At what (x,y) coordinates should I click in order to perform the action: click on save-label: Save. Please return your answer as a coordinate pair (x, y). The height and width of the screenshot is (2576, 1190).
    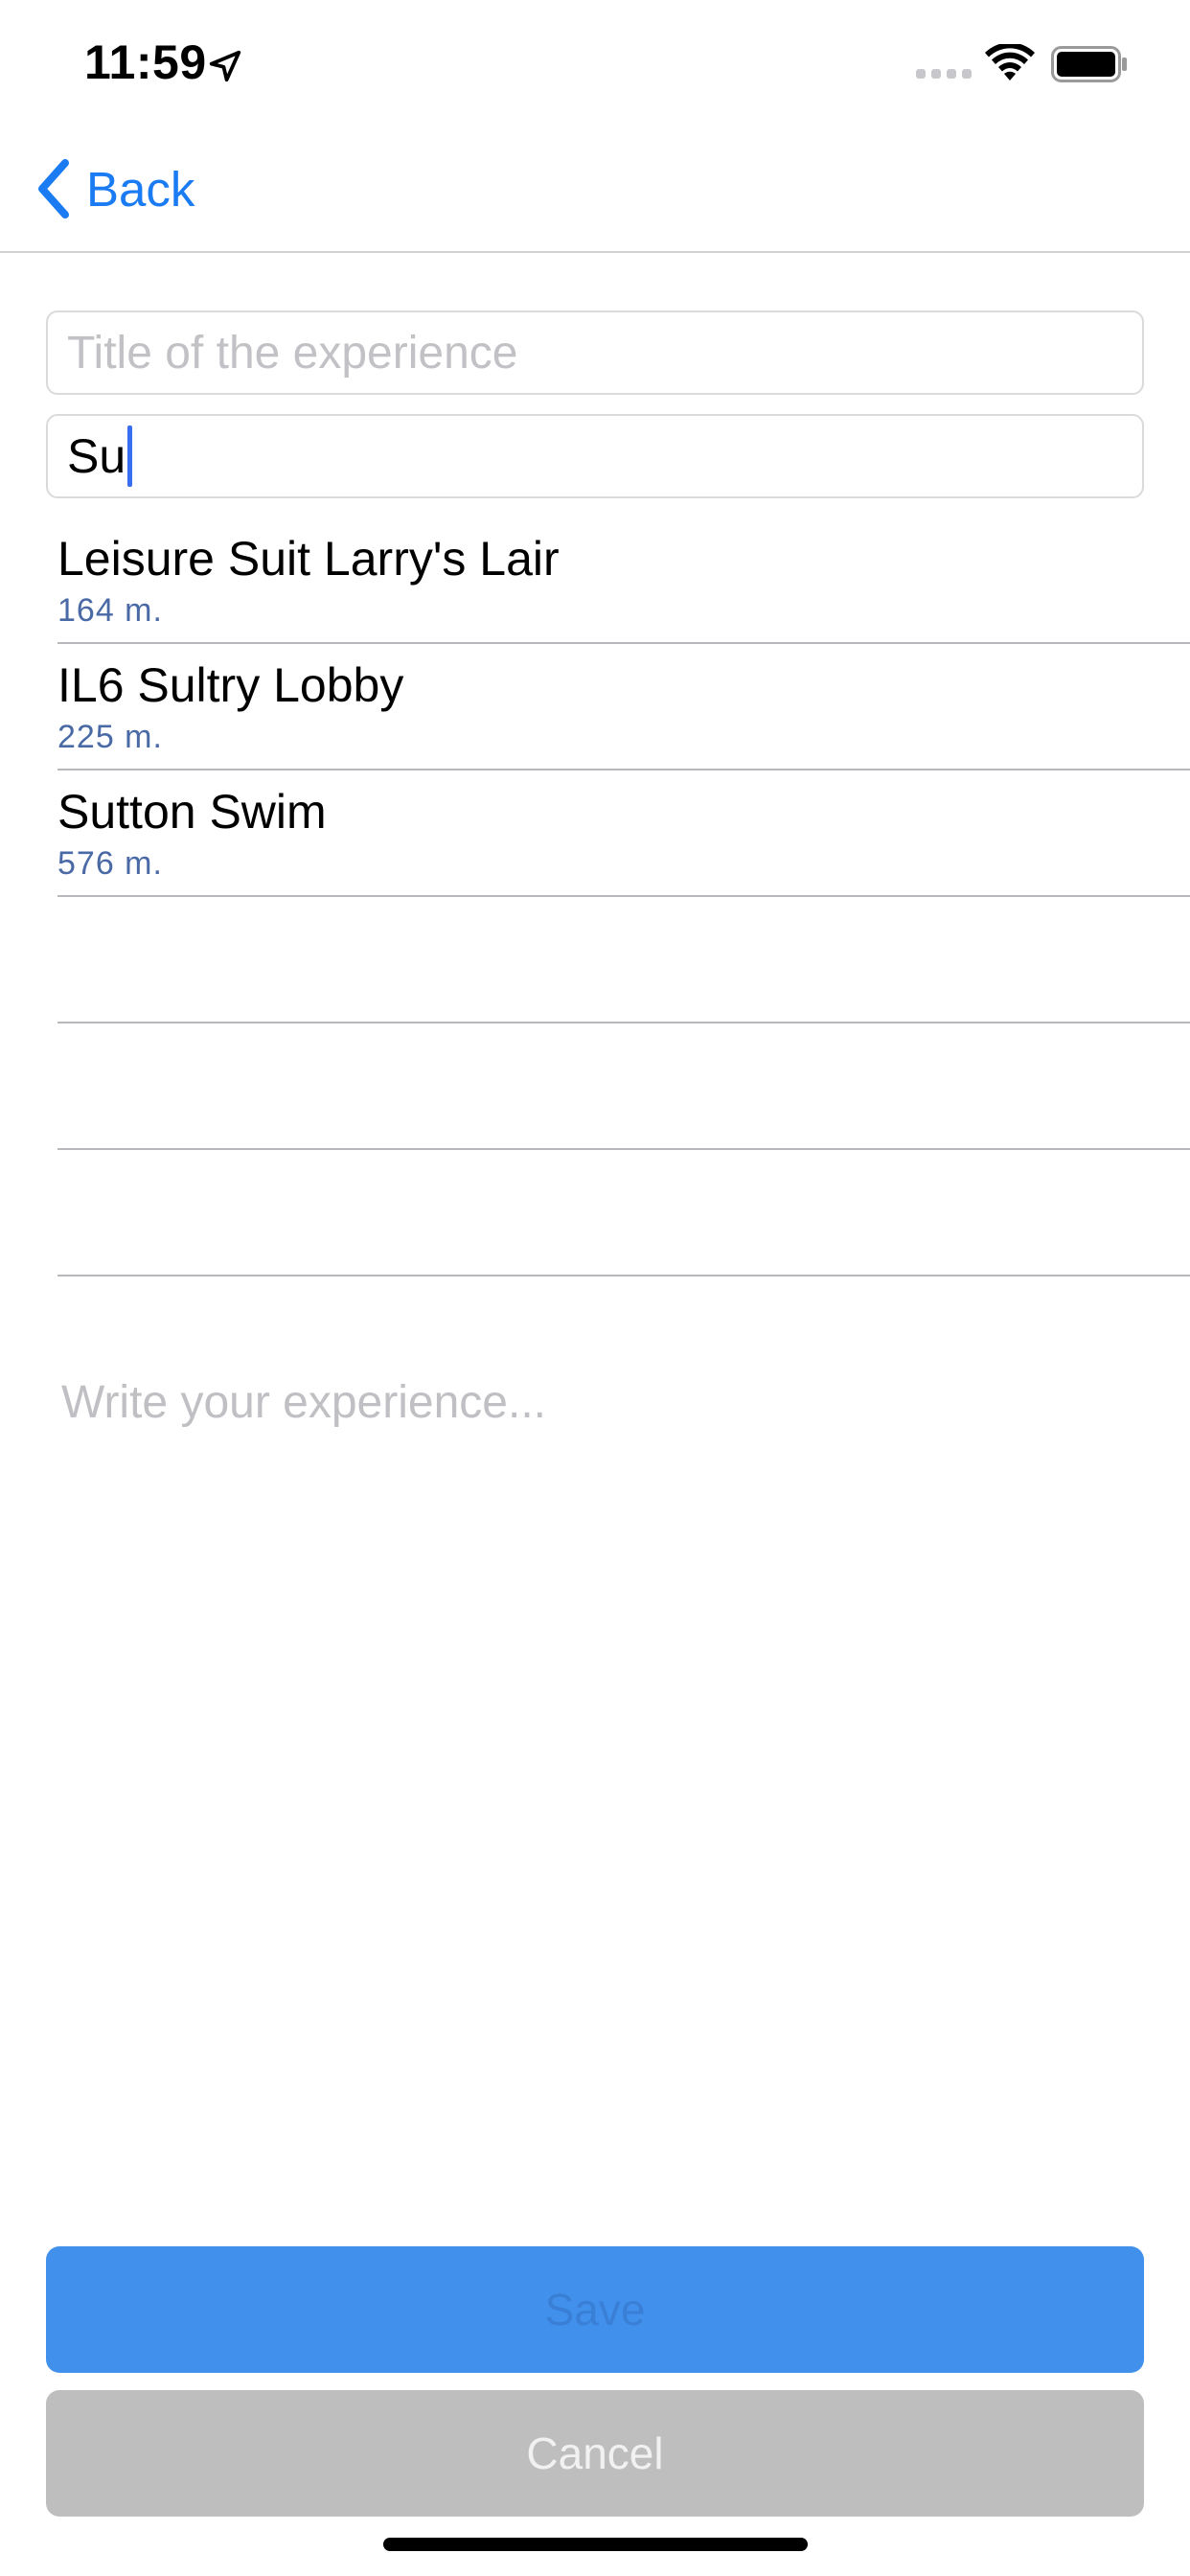
    Looking at the image, I should click on (595, 2309).